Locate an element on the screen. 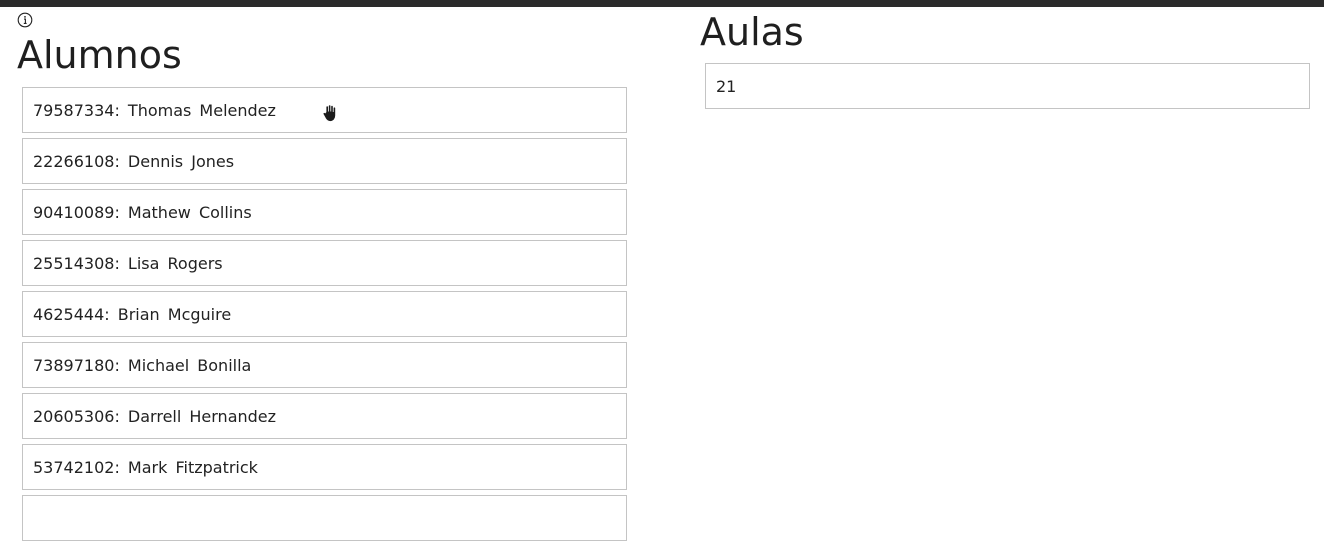 Image resolution: width=1324 pixels, height=546 pixels. aula-list-item: 21 is located at coordinates (1007, 86).